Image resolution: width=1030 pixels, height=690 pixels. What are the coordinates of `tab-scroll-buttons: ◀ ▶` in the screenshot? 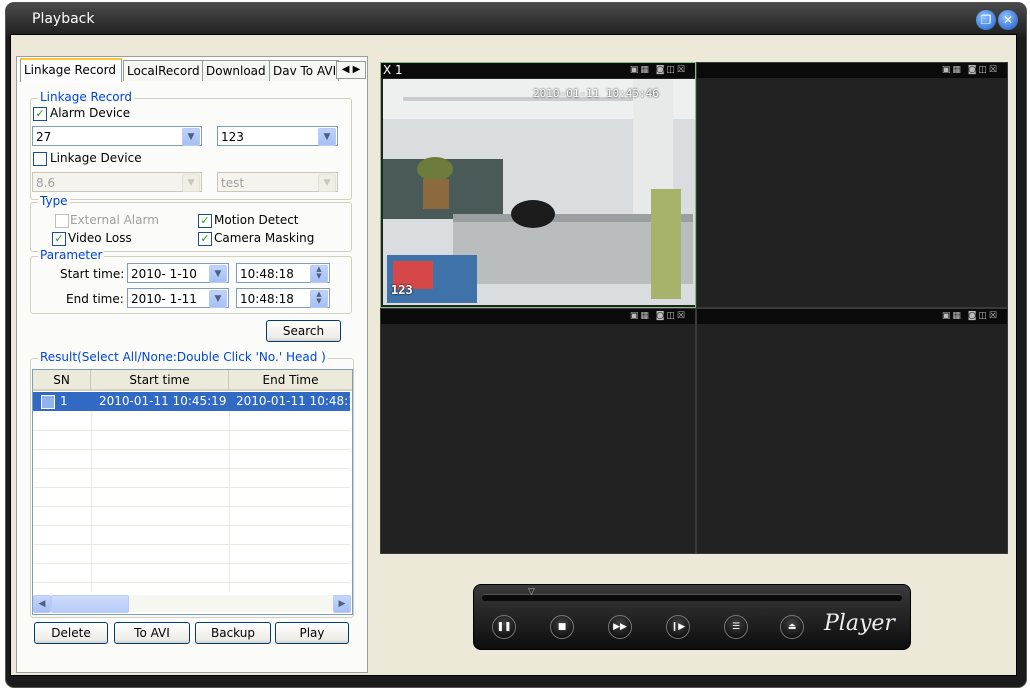 It's located at (351, 70).